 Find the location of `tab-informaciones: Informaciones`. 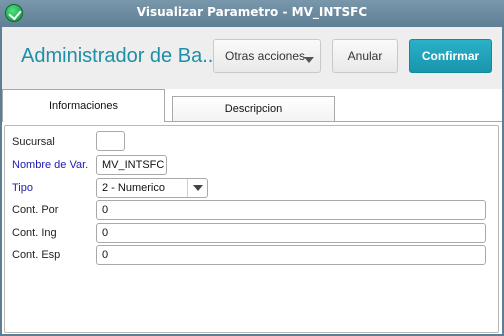

tab-informaciones: Informaciones is located at coordinates (83, 105).